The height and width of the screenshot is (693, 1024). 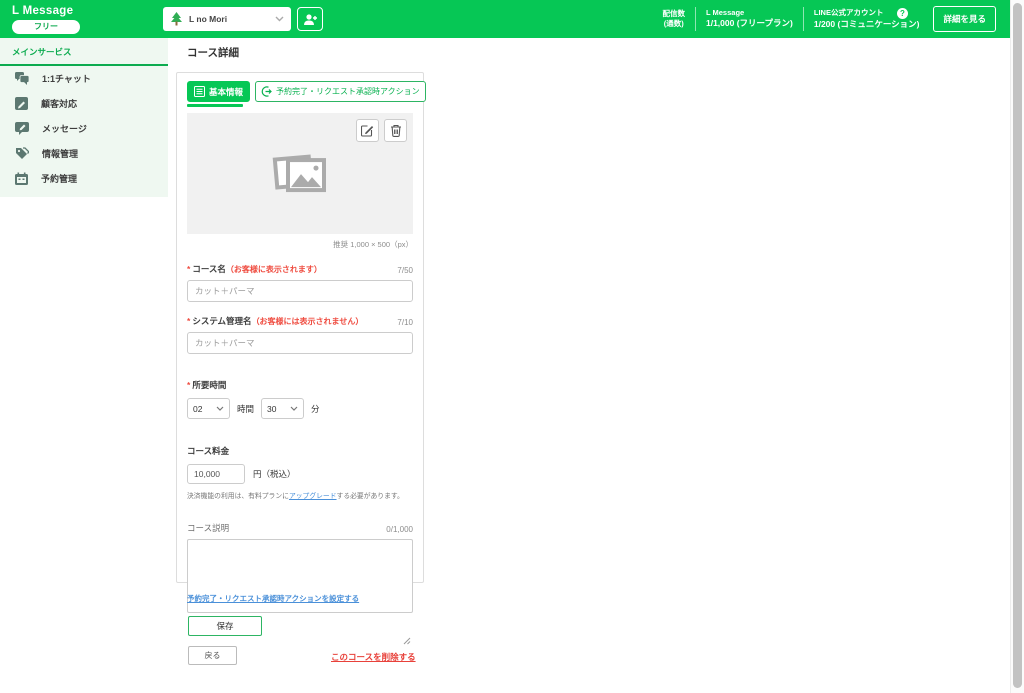 I want to click on account-name: L no Mori, so click(x=208, y=19).